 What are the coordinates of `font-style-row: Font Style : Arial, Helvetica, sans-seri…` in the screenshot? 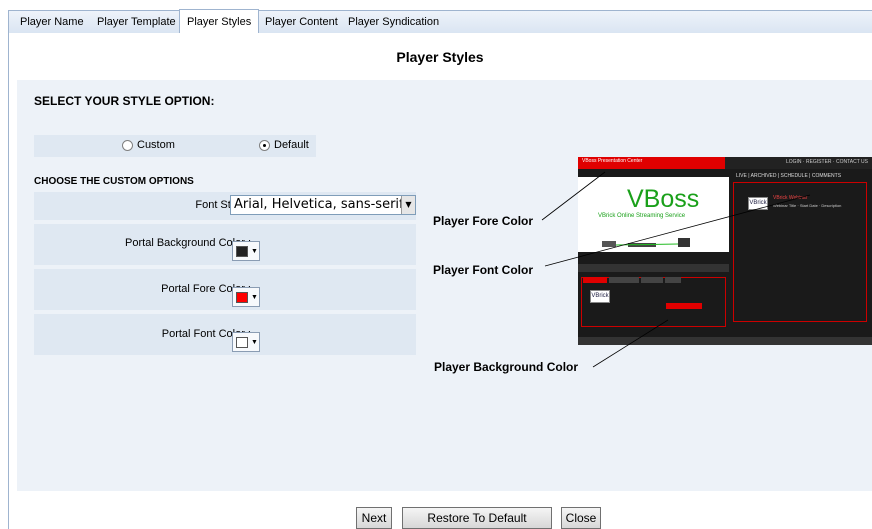 It's located at (225, 206).